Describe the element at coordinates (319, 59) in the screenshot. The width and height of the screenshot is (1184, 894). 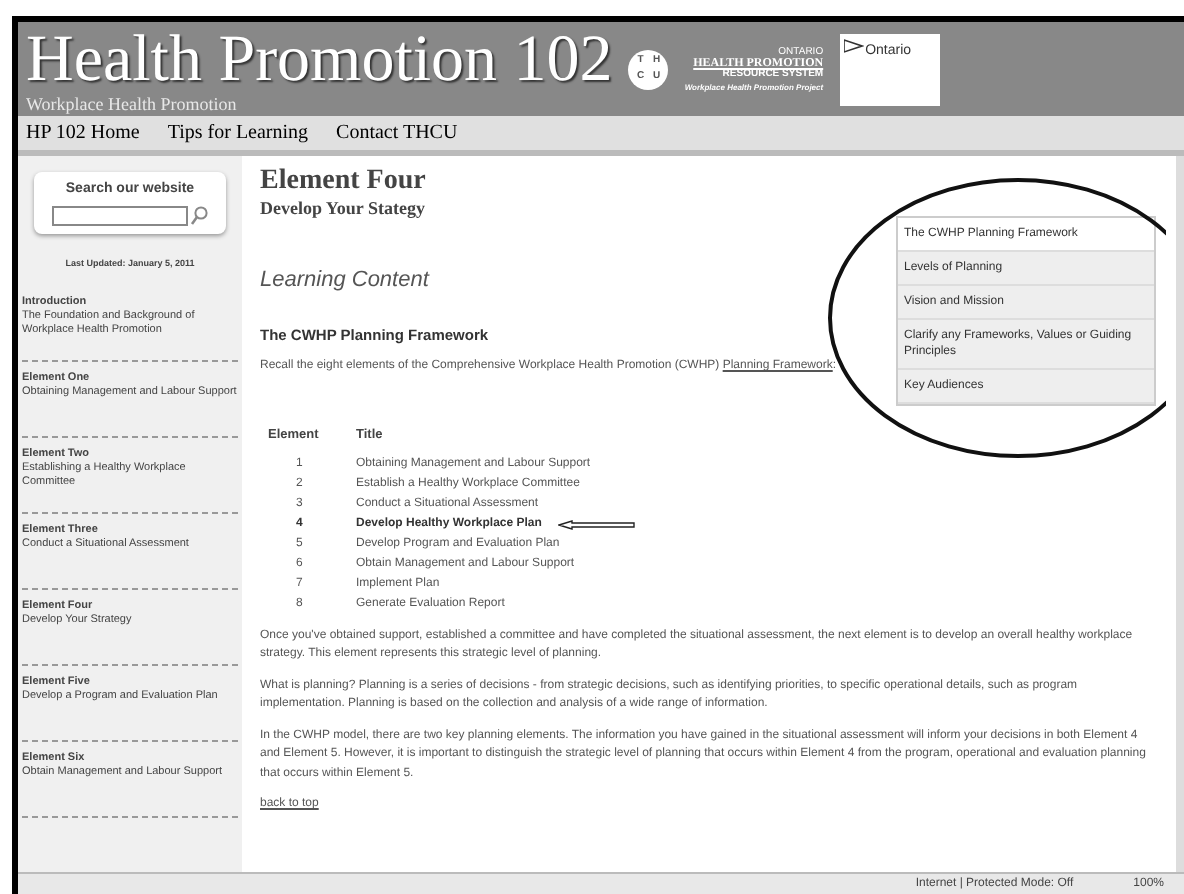
I see `site-title: Health Promotion 102` at that location.